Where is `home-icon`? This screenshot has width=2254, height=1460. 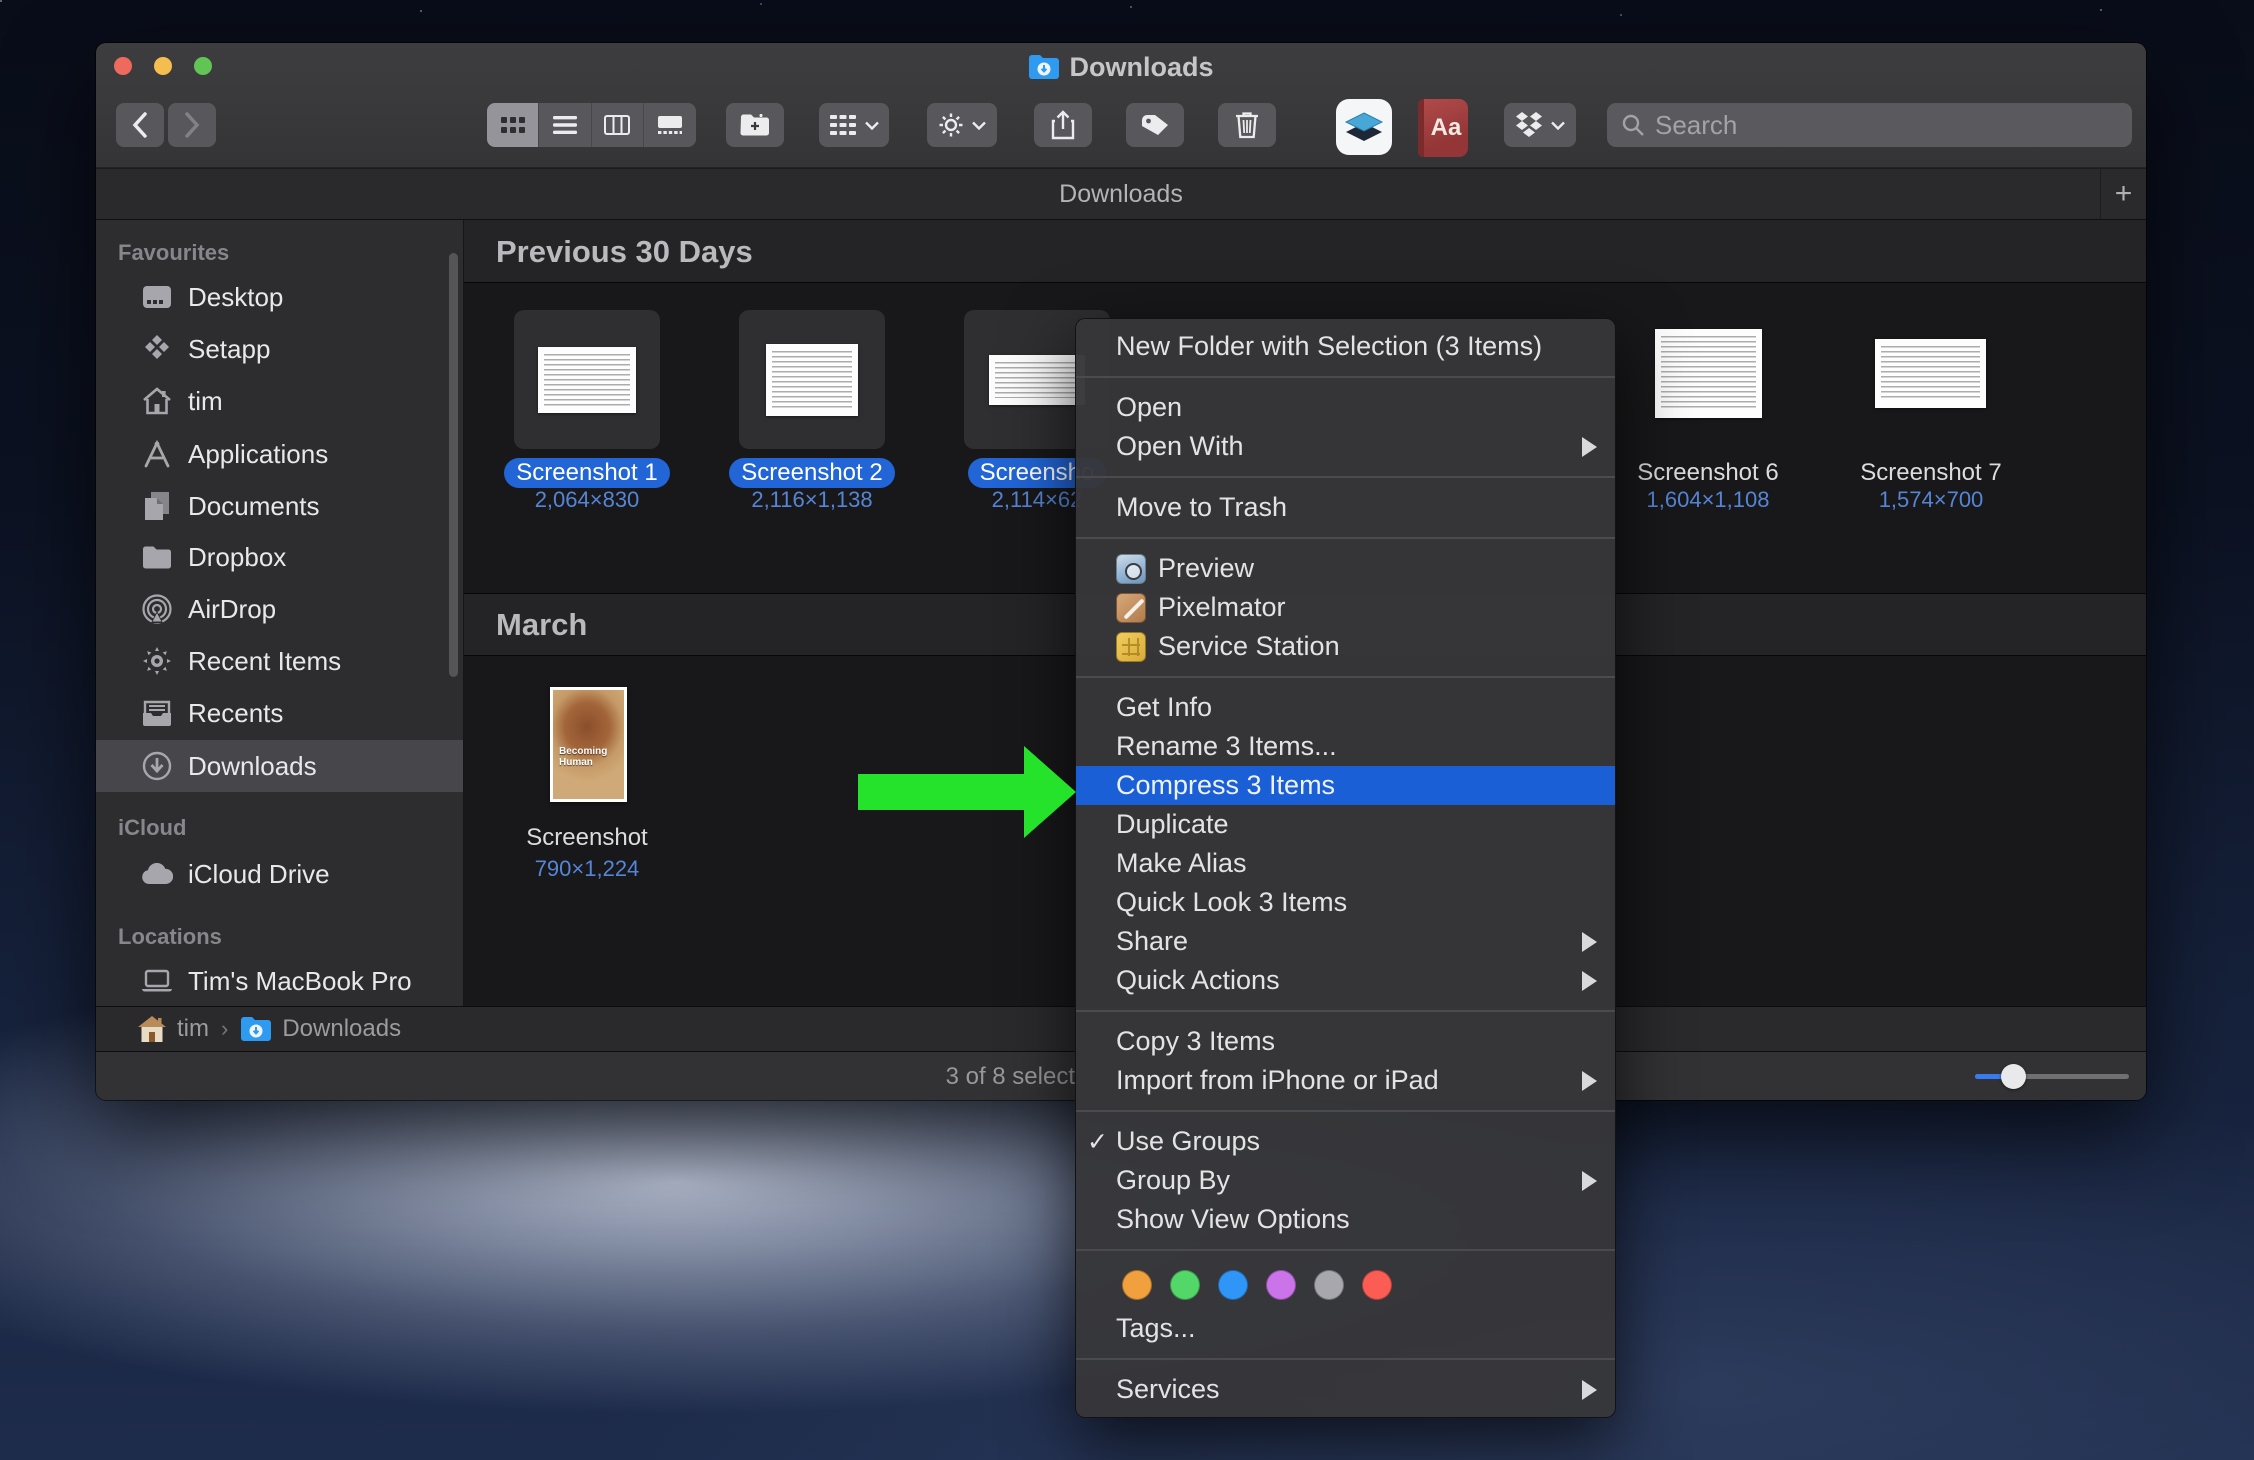
home-icon is located at coordinates (157, 401).